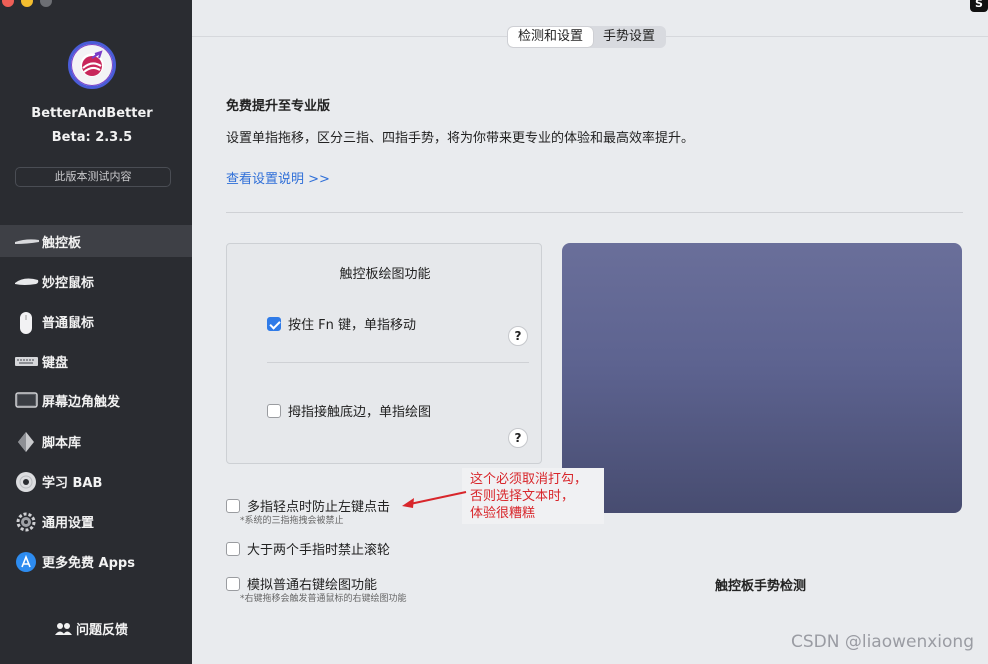 This screenshot has height=664, width=988. Describe the element at coordinates (529, 479) in the screenshot. I see `annotation-line: 这个必须取消打勾，` at that location.